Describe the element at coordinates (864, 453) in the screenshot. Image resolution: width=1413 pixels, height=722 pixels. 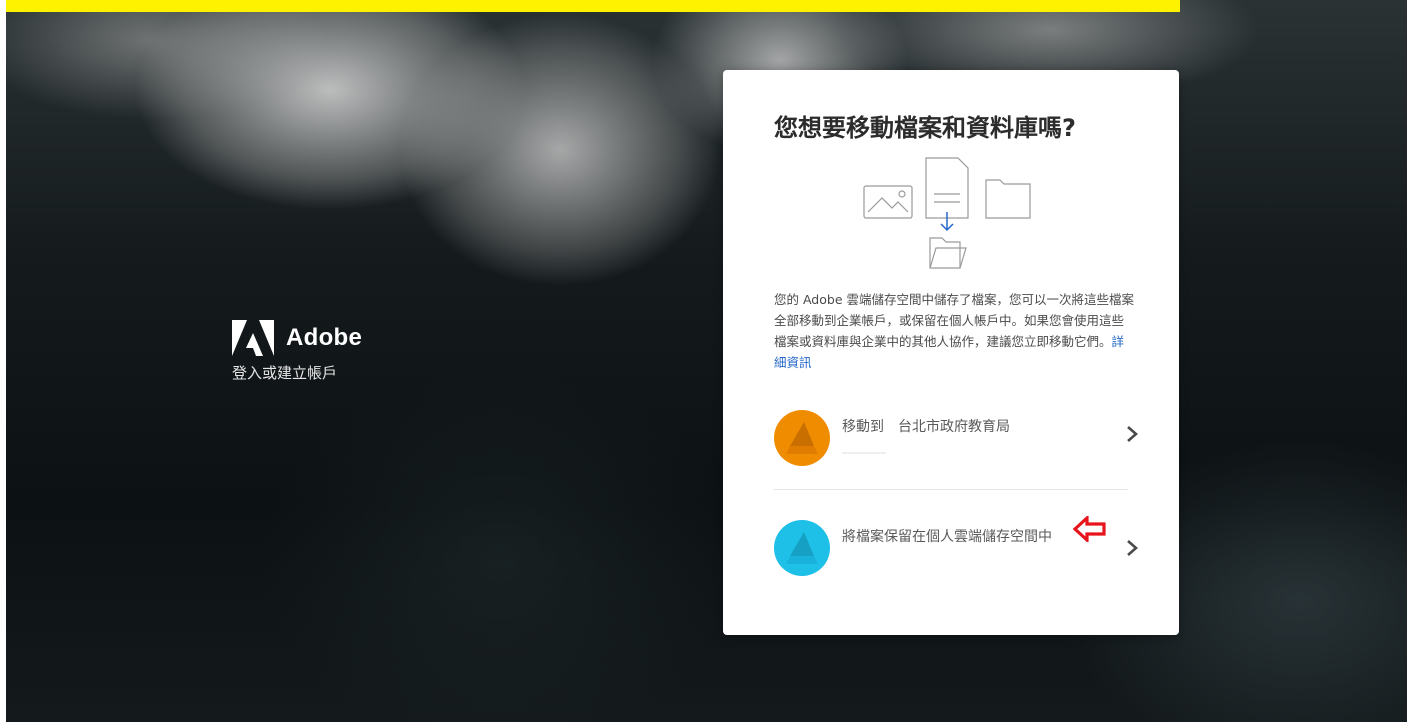
I see `org-name-underline` at that location.